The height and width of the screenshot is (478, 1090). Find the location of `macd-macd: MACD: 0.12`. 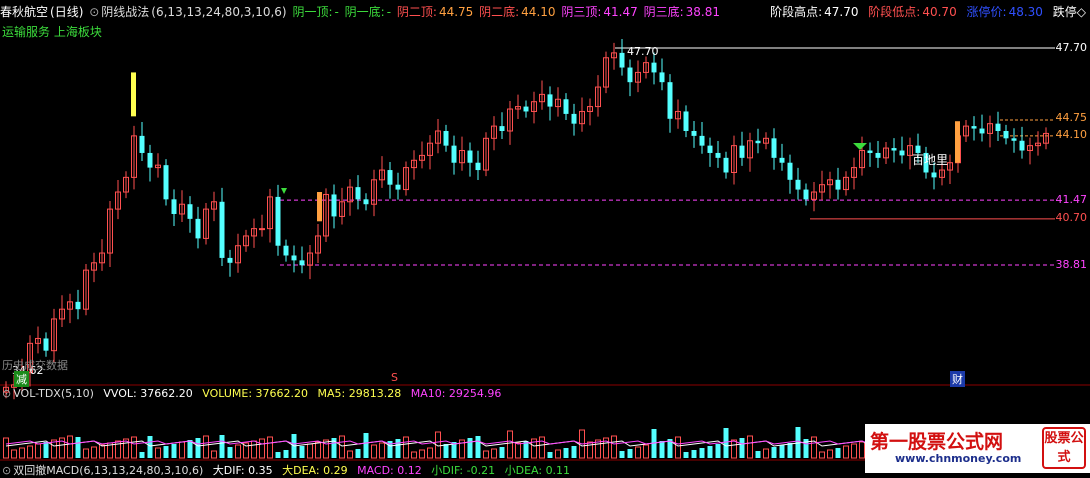

macd-macd: MACD: 0.12 is located at coordinates (389, 470).